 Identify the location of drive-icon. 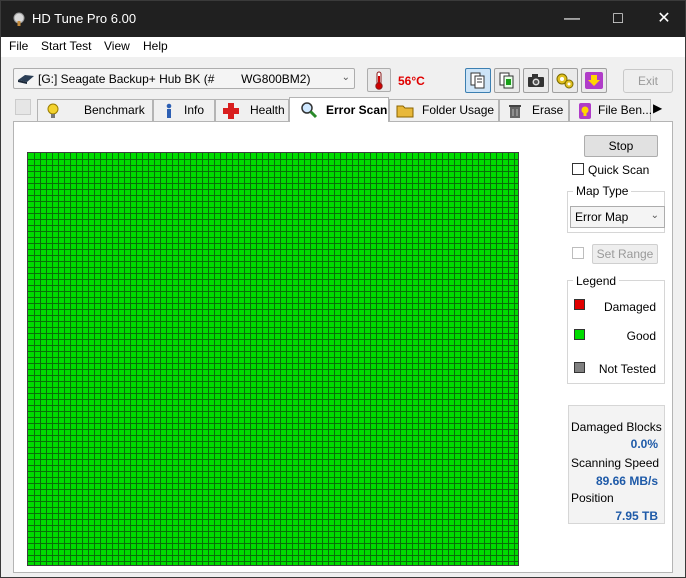
(26, 80).